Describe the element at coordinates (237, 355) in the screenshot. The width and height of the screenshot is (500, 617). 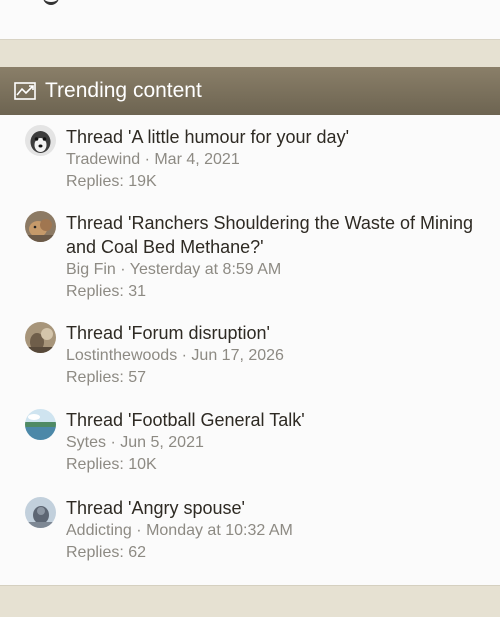
I see `thread-date: Jun 17, 2026` at that location.